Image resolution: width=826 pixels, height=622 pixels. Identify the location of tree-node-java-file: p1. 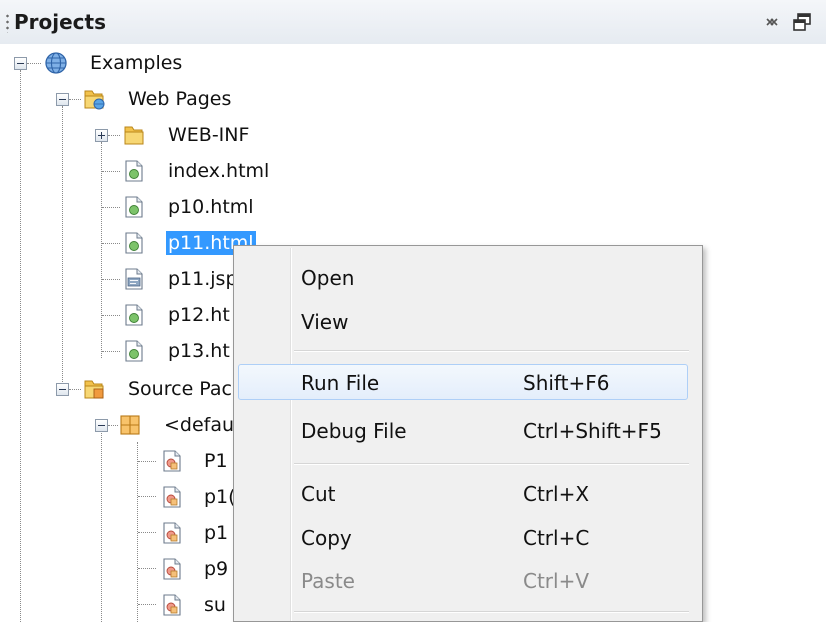
(193, 532).